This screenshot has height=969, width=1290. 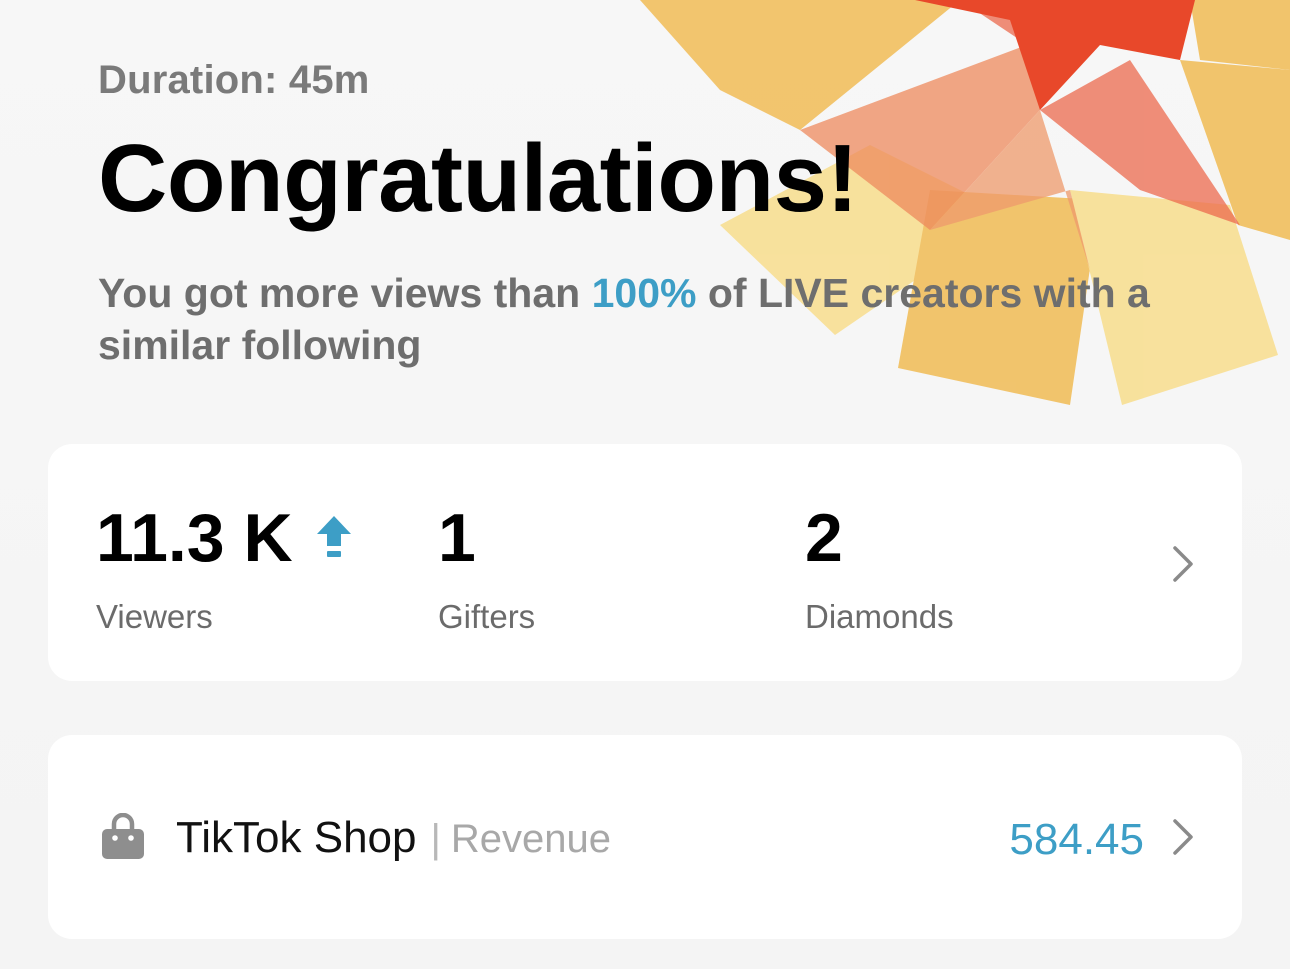 I want to click on gifters-value: 1, so click(x=457, y=538).